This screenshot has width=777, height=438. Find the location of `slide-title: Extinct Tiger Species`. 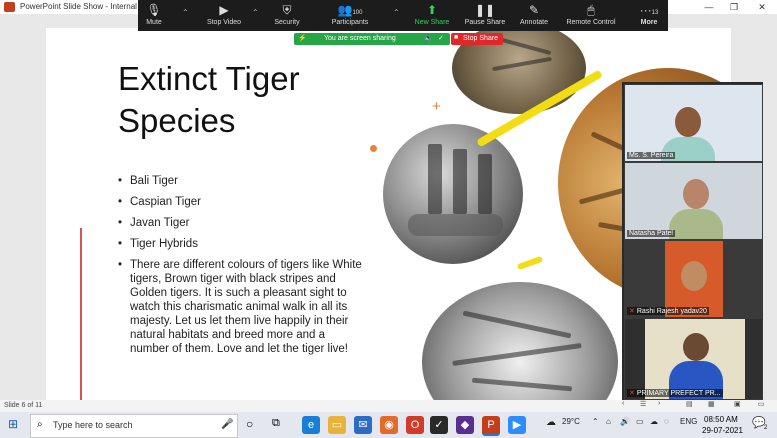

slide-title: Extinct Tiger Species is located at coordinates (209, 99).